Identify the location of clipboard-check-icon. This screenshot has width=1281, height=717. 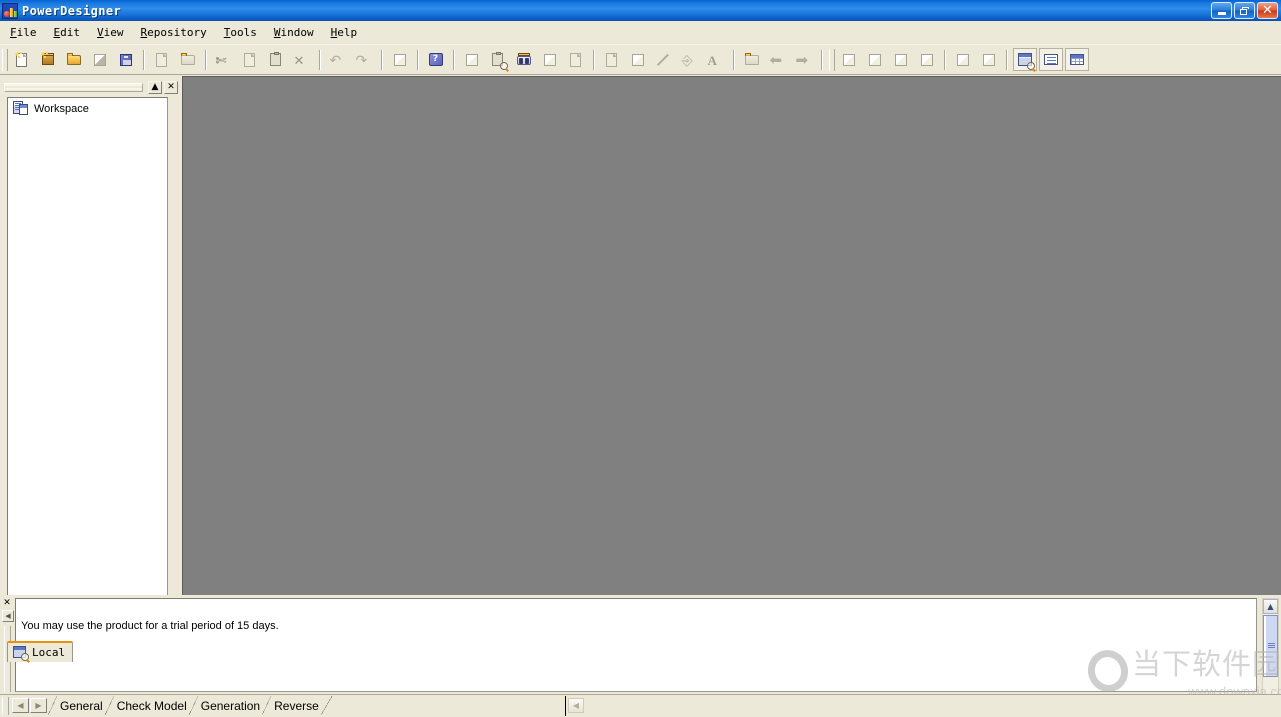
(499, 60).